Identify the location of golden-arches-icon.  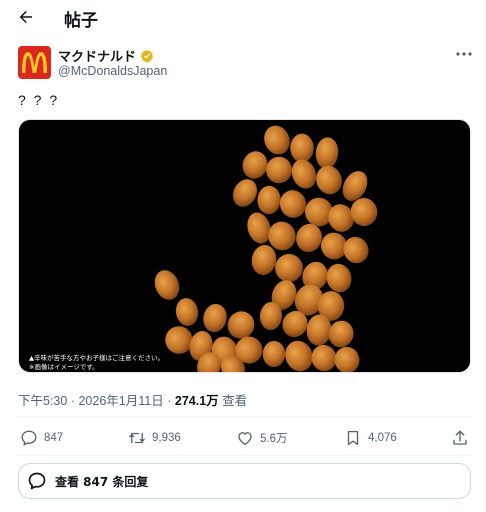
(34, 62).